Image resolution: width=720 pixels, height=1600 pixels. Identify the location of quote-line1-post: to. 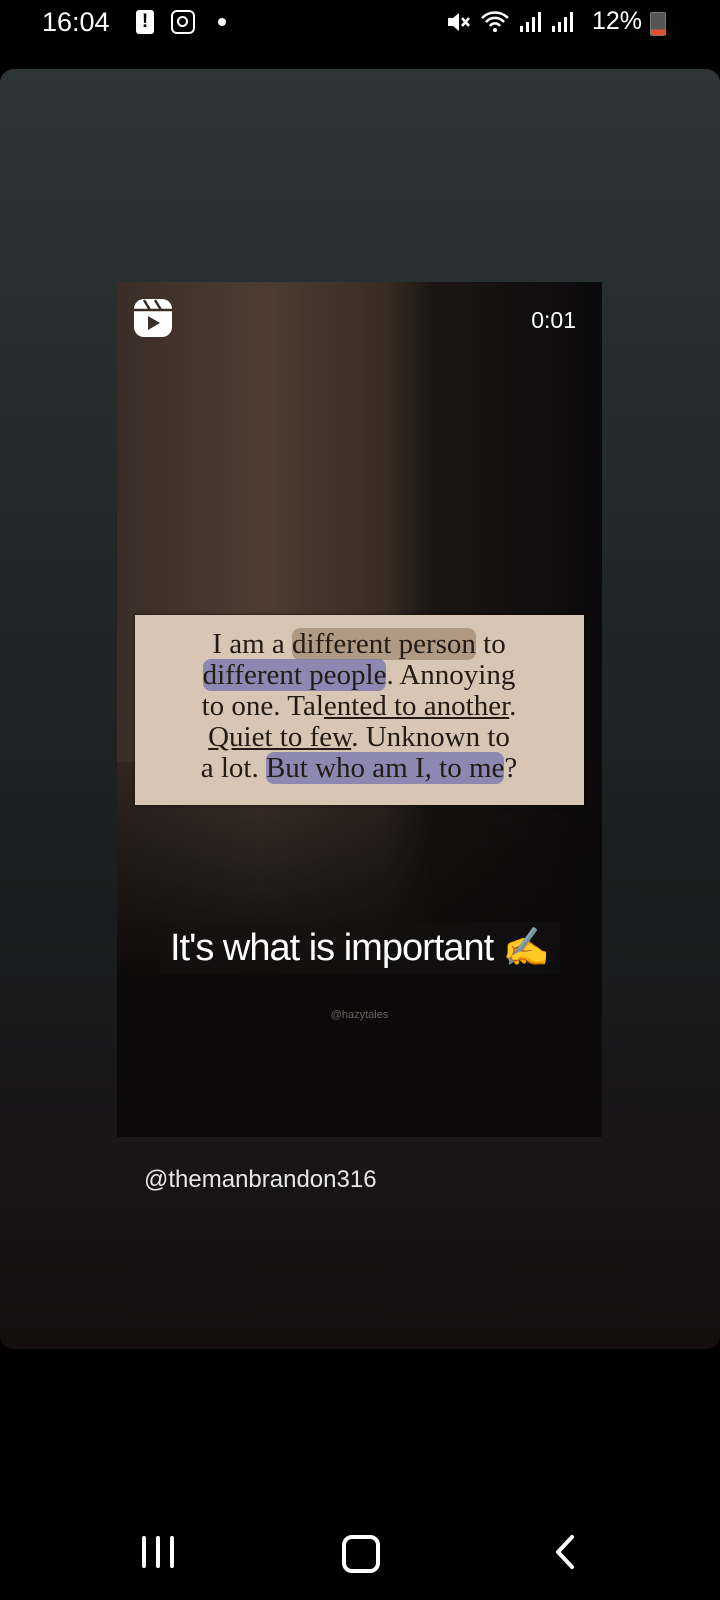
(490, 644).